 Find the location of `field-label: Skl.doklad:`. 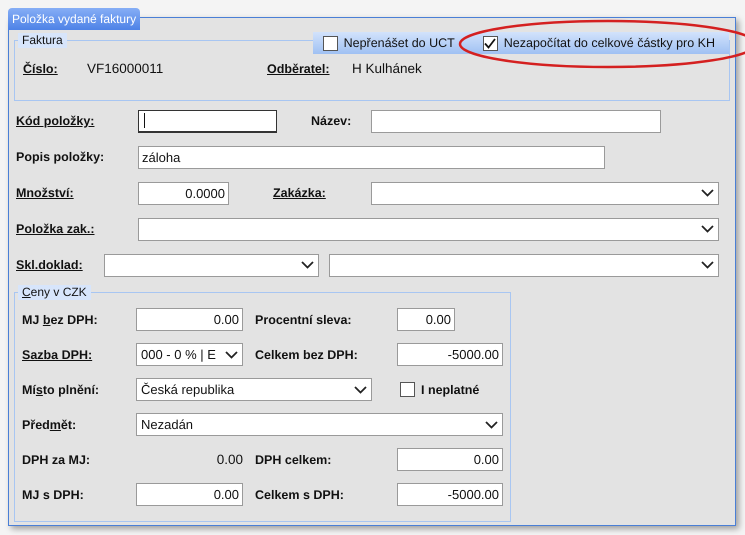

field-label: Skl.doklad: is located at coordinates (49, 265).